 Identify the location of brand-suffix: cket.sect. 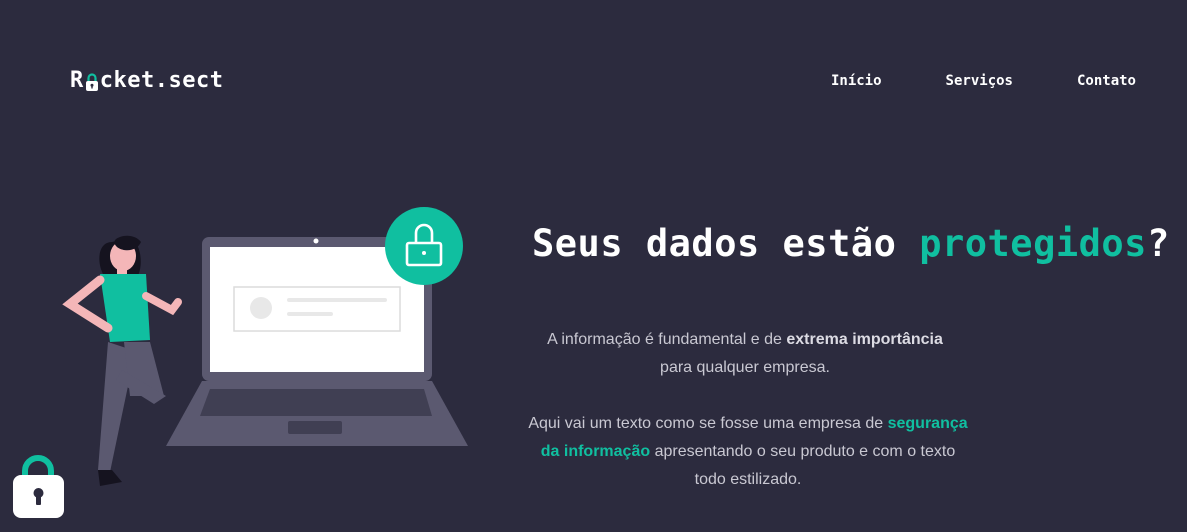
(161, 80).